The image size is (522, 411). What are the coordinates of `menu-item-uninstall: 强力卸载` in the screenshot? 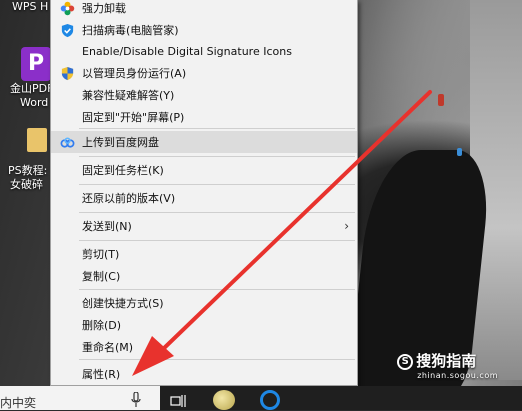 It's located at (204, 9).